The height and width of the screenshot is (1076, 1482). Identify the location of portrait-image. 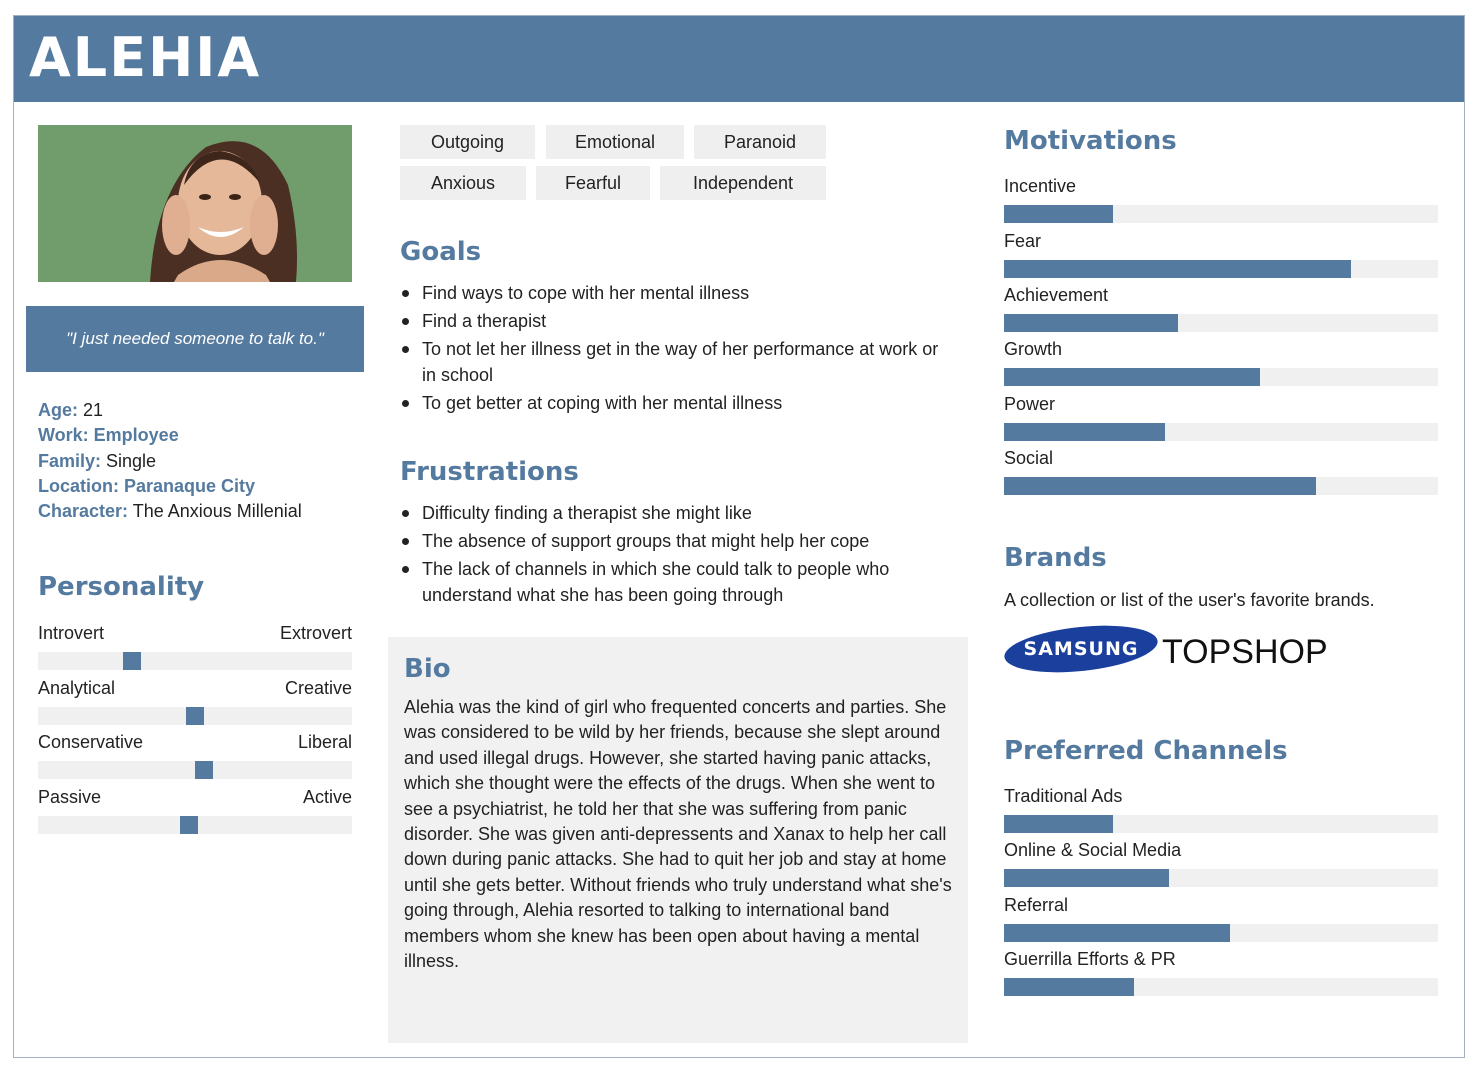
(195, 203).